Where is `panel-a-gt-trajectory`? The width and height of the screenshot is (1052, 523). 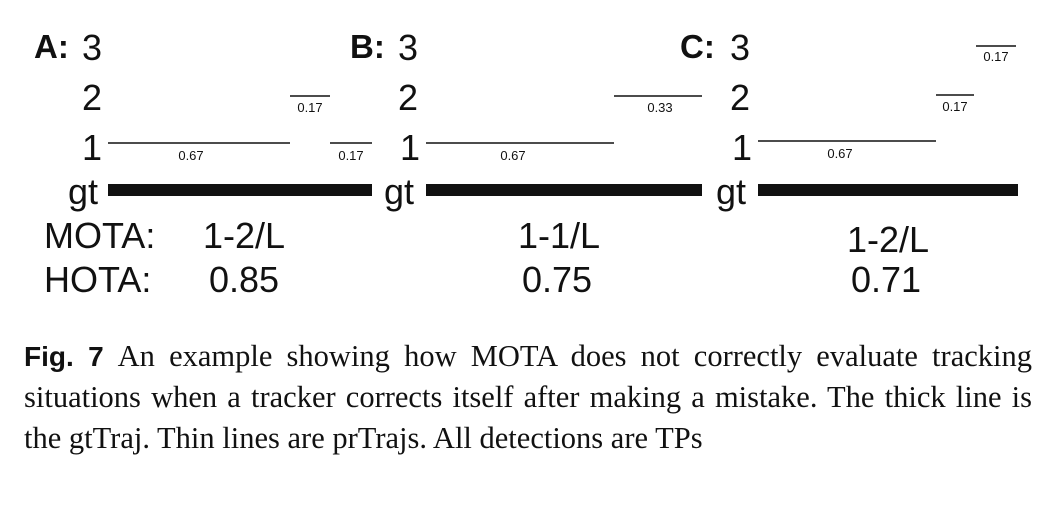
panel-a-gt-trajectory is located at coordinates (240, 190).